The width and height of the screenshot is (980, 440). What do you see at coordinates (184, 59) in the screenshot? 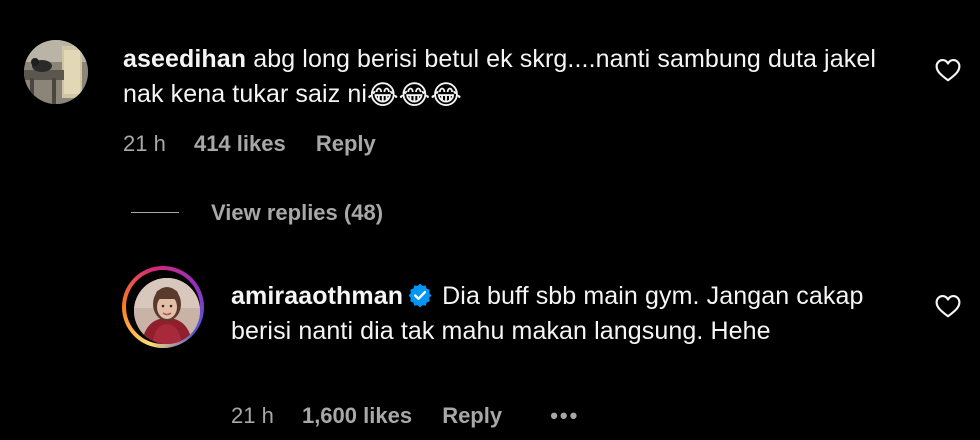
I see `comment-username: aseedihan` at bounding box center [184, 59].